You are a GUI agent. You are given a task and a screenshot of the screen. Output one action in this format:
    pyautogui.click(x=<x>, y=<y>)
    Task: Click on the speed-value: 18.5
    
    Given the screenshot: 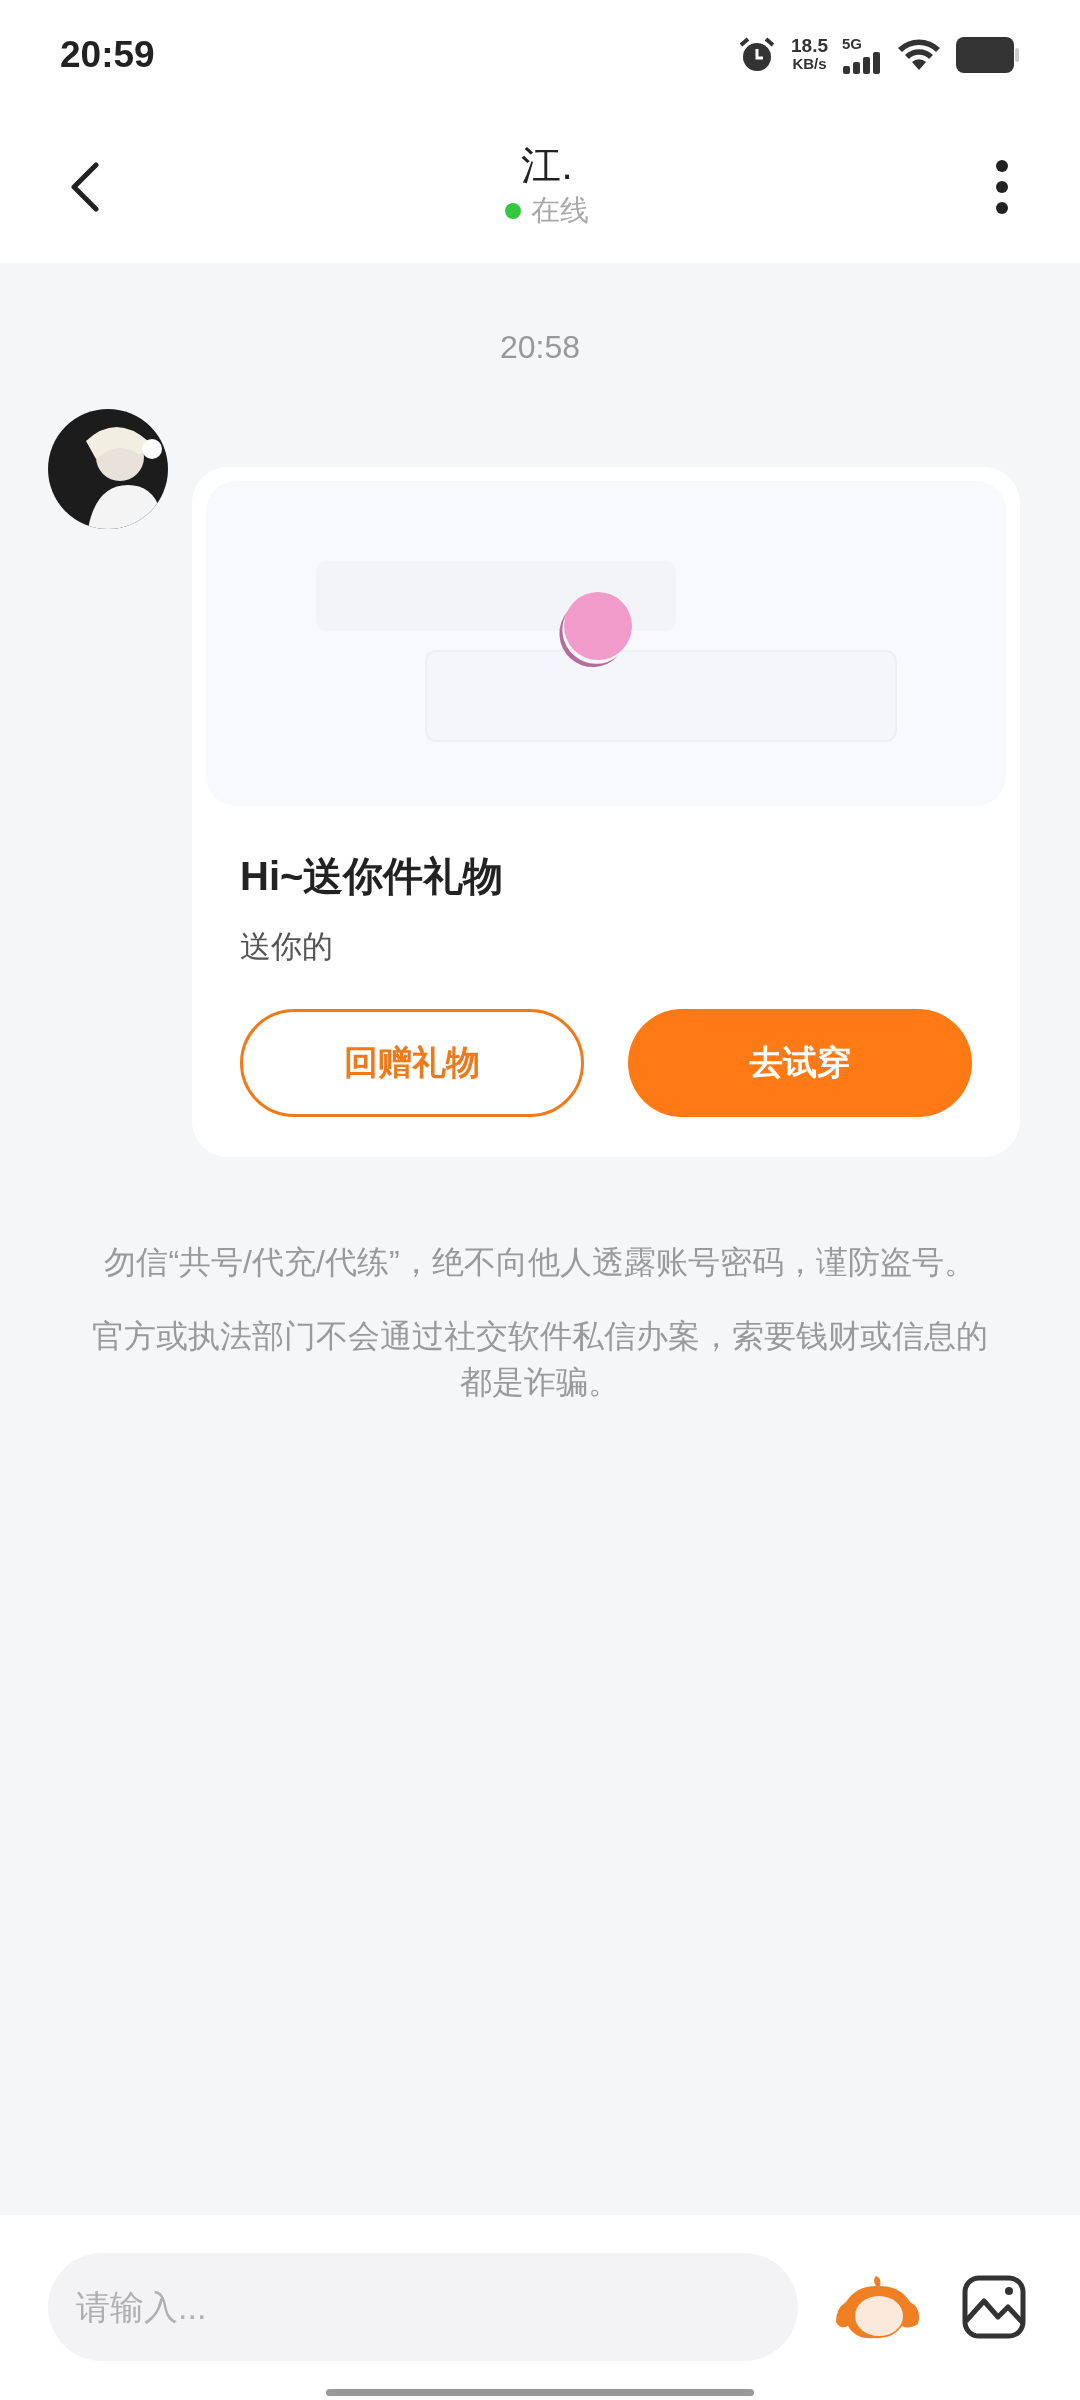 What is the action you would take?
    pyautogui.click(x=809, y=46)
    